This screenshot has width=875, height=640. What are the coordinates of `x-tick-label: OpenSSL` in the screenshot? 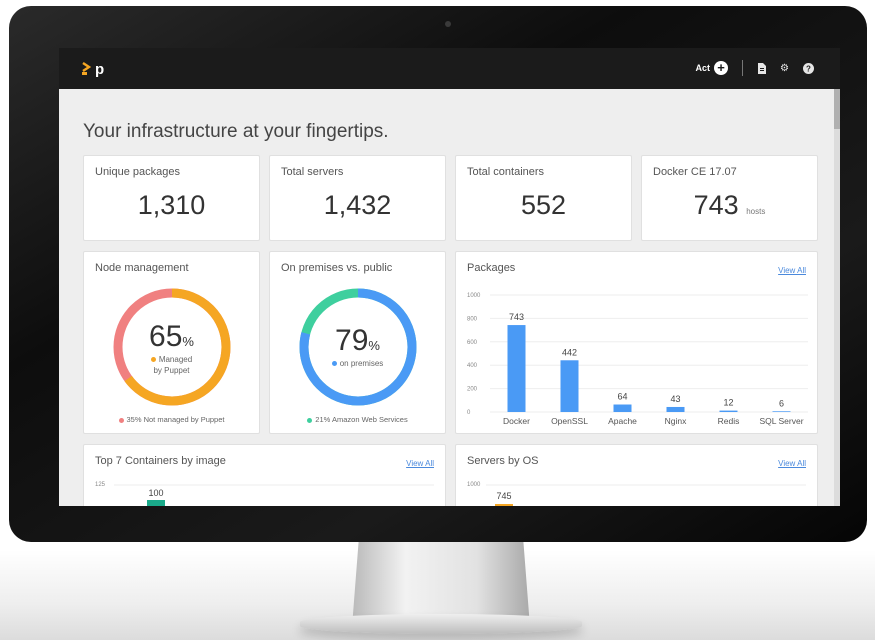 It's located at (569, 421).